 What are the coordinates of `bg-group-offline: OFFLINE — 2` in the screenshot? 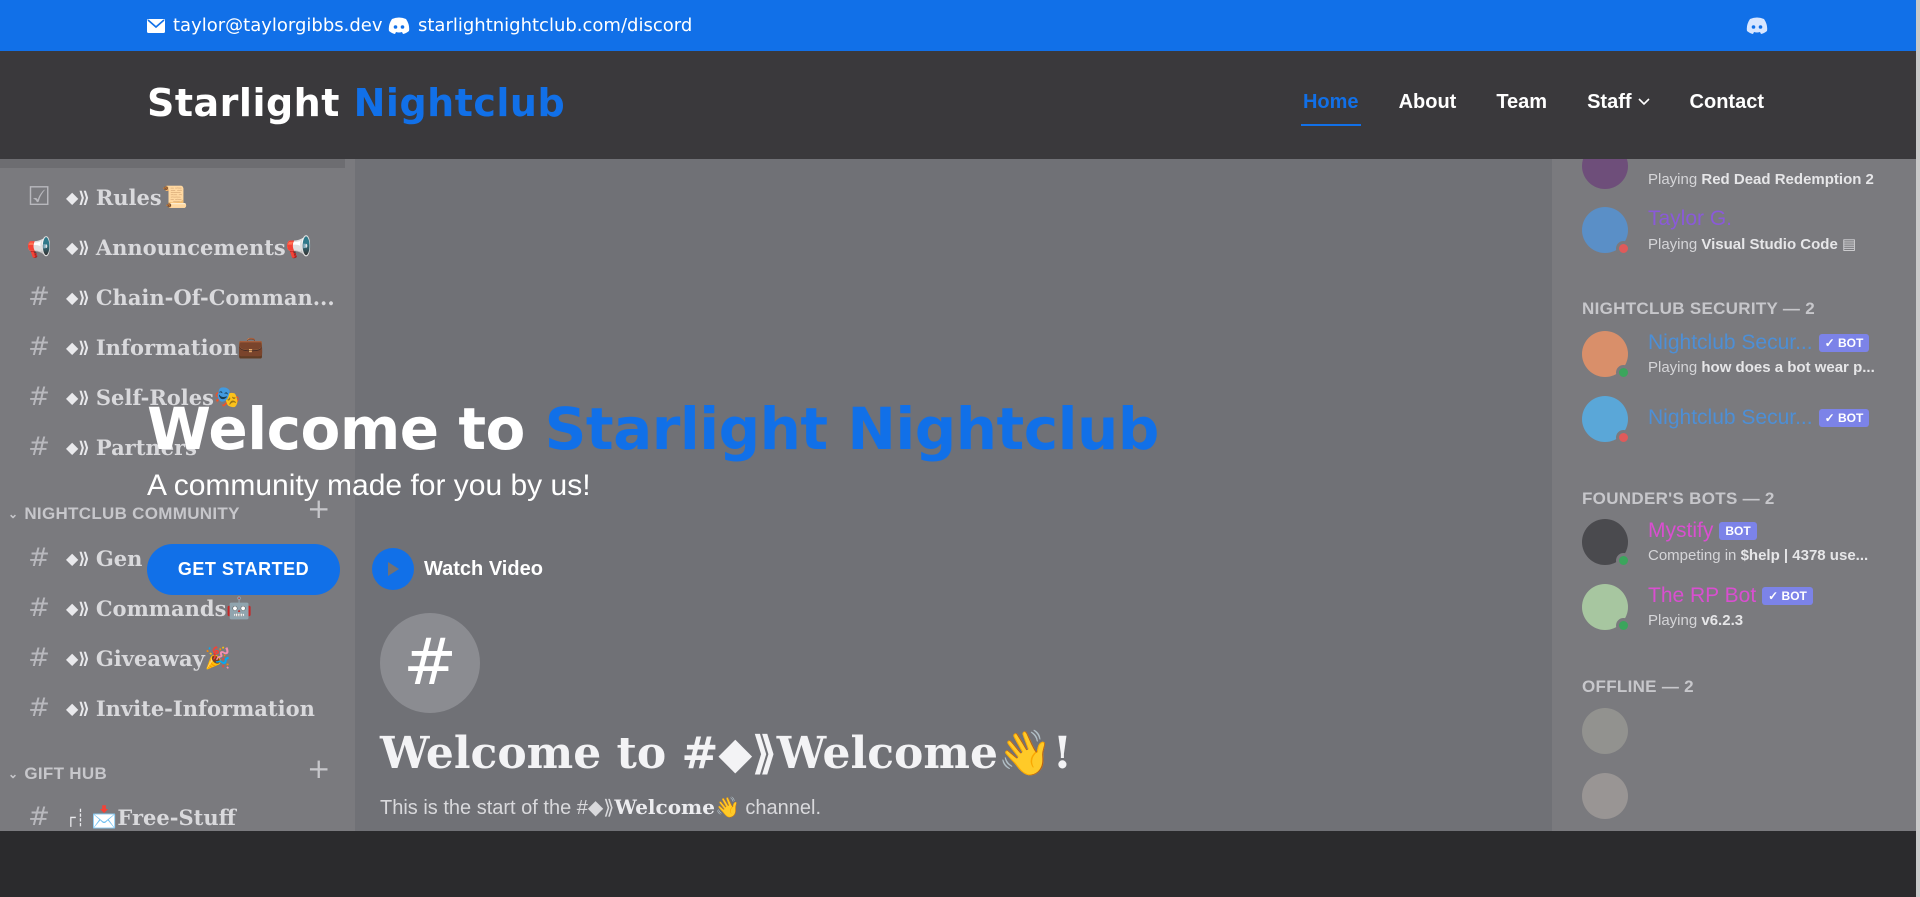 It's located at (1638, 686).